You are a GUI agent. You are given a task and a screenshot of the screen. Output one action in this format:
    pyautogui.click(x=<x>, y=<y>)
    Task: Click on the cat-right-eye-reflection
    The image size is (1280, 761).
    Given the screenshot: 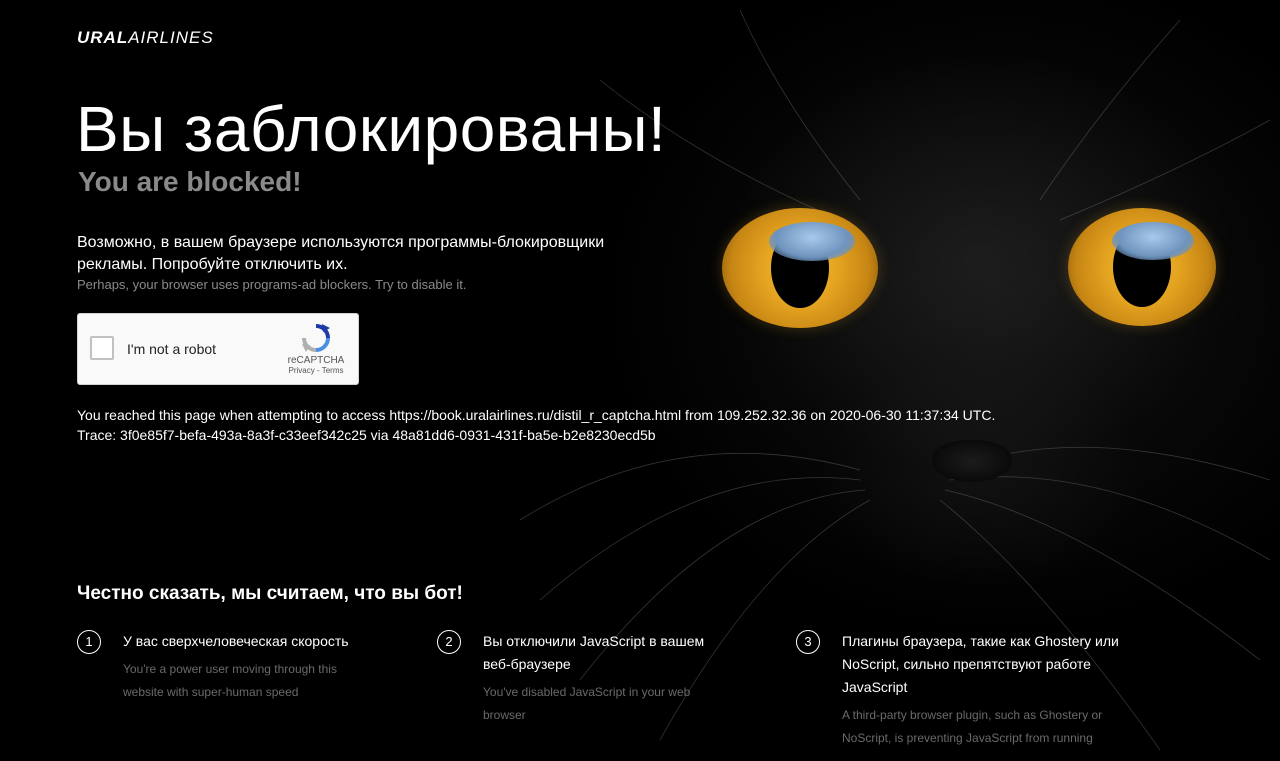 What is the action you would take?
    pyautogui.click(x=1153, y=241)
    